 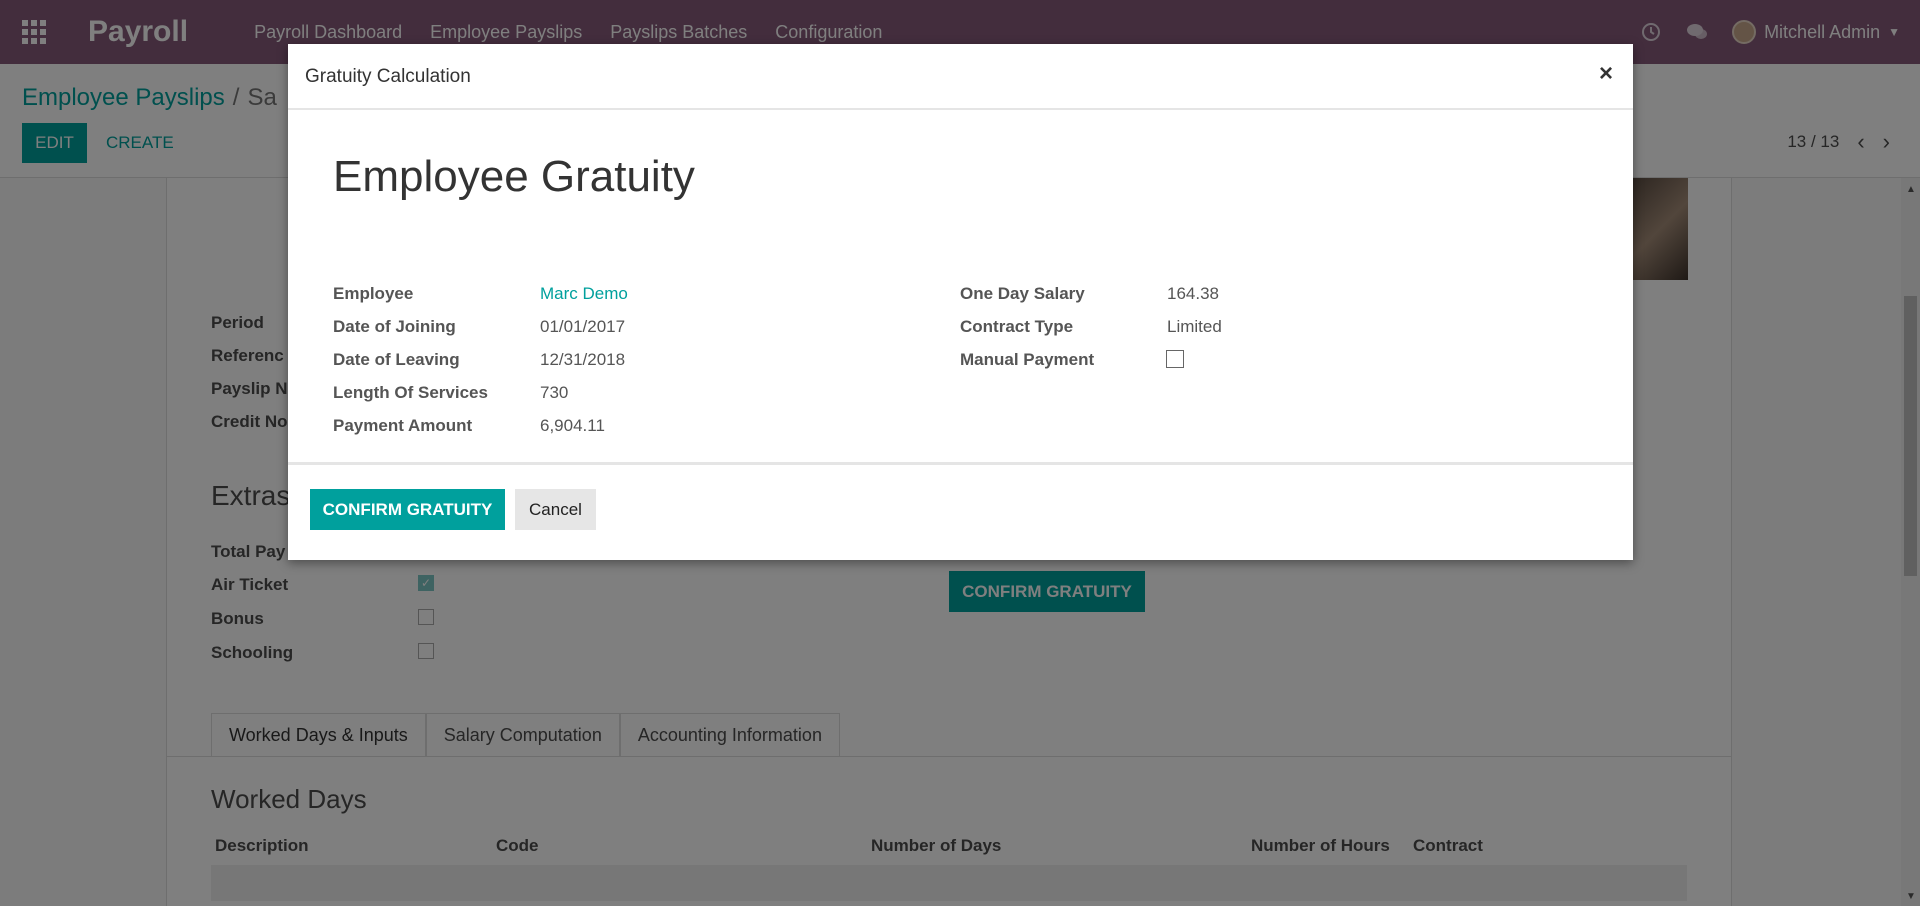 I want to click on manual-payment-checkbox, so click(x=1175, y=359).